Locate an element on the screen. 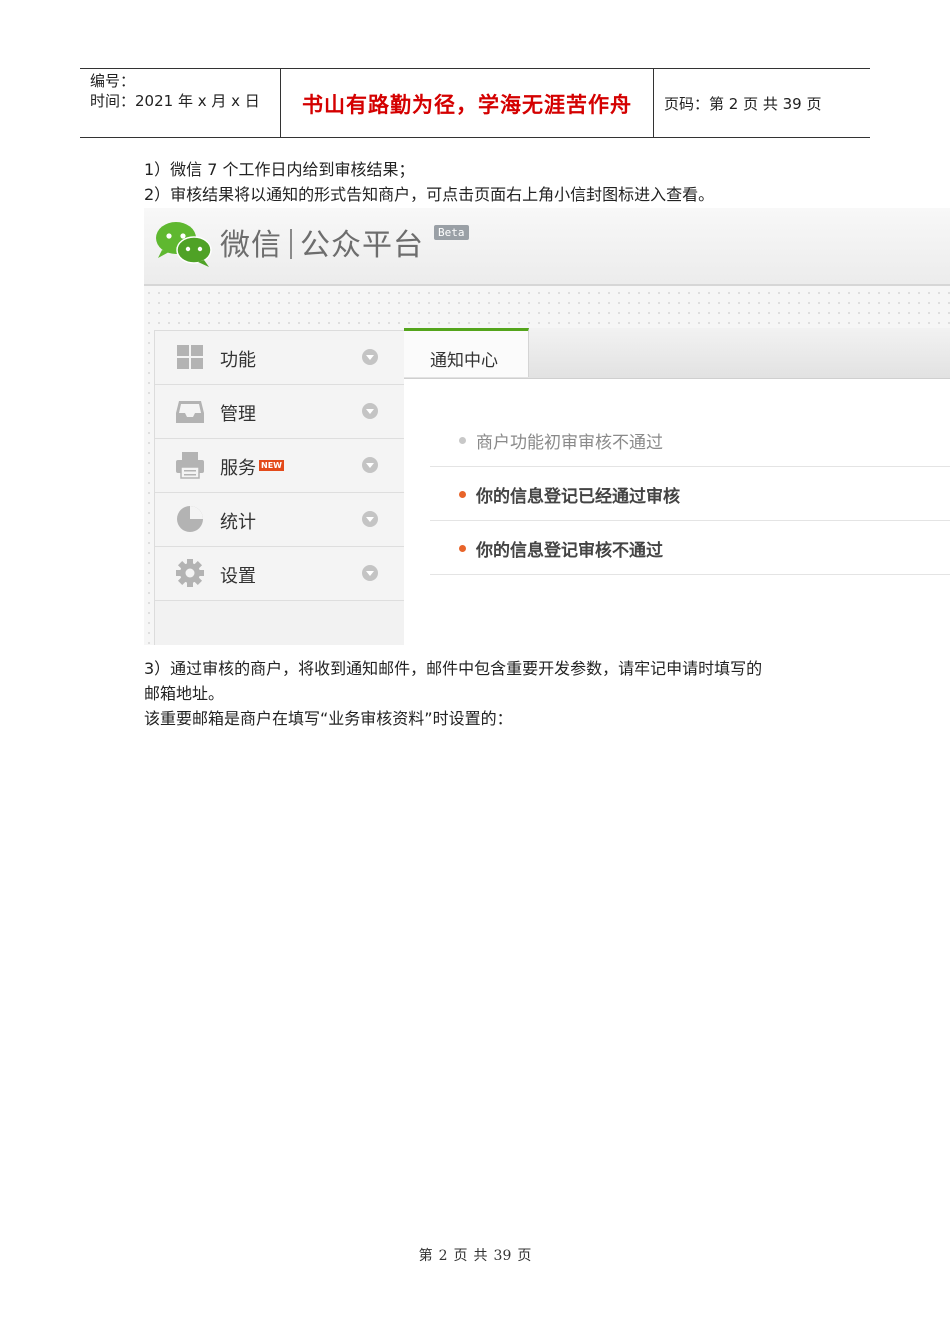  notification-text: 商户功能初审审核不通过 is located at coordinates (569, 443).